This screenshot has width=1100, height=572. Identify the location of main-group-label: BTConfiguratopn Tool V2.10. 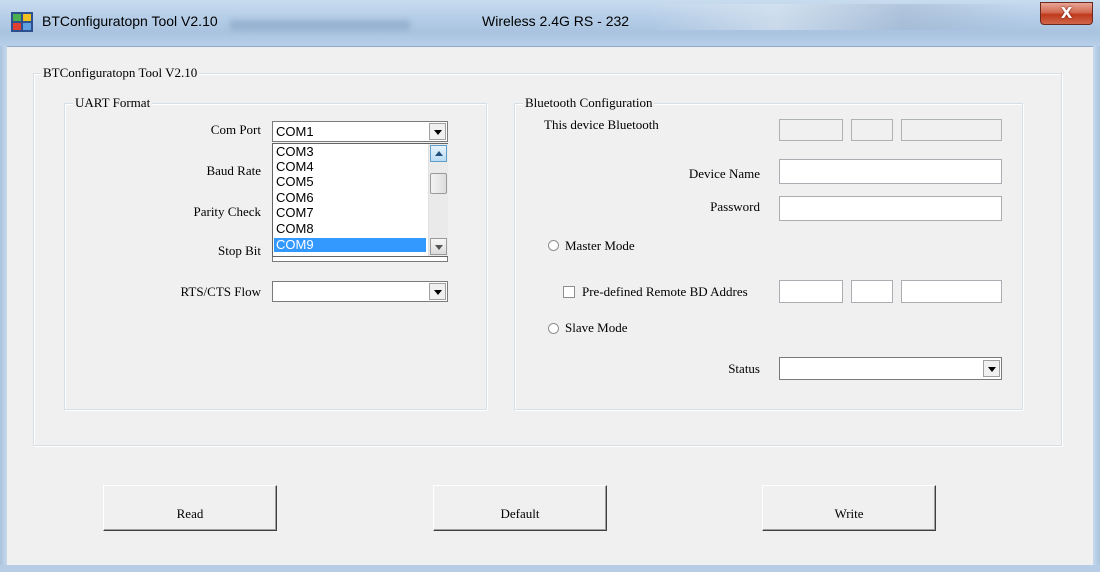
(120, 73).